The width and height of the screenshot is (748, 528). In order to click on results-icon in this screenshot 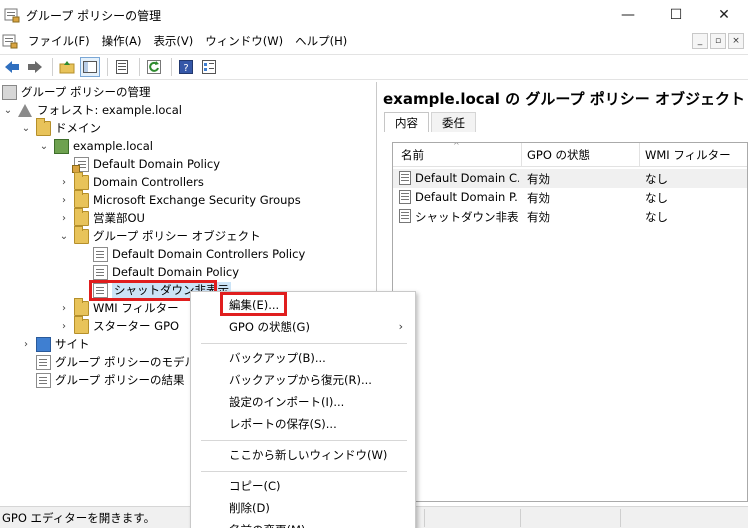, I will do `click(43, 380)`.